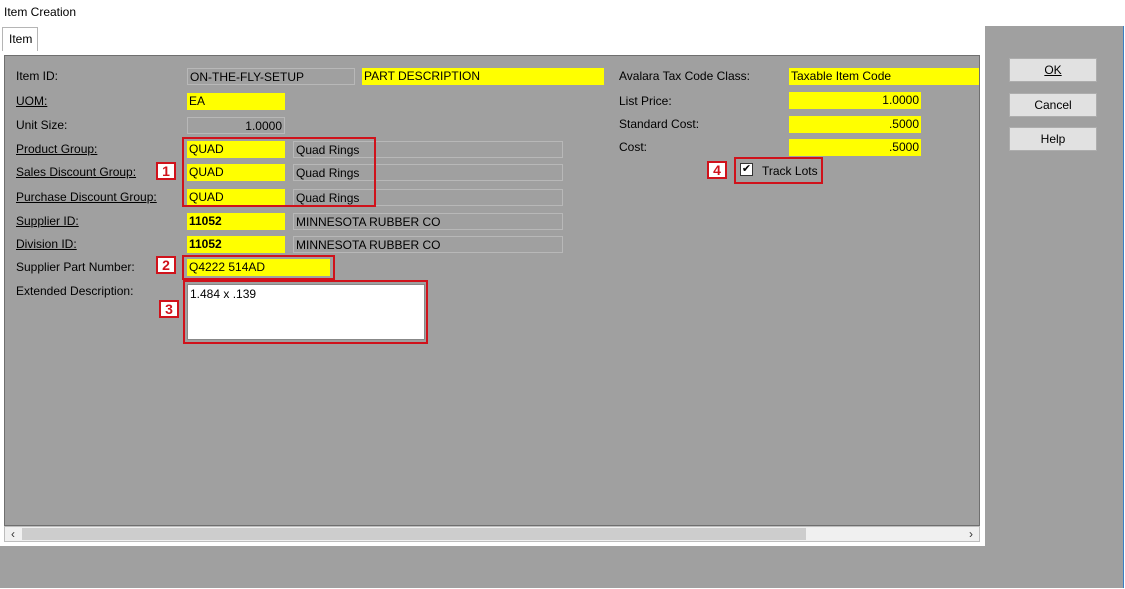  Describe the element at coordinates (659, 124) in the screenshot. I see `standard-cost-label: Standard Cost:` at that location.